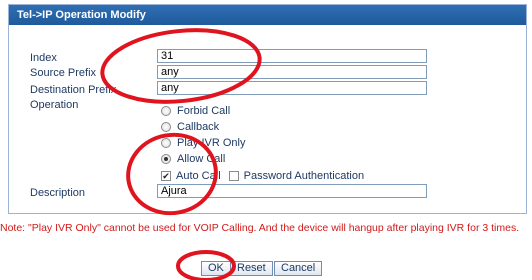  What do you see at coordinates (251, 268) in the screenshot?
I see `reset-button: Reset` at bounding box center [251, 268].